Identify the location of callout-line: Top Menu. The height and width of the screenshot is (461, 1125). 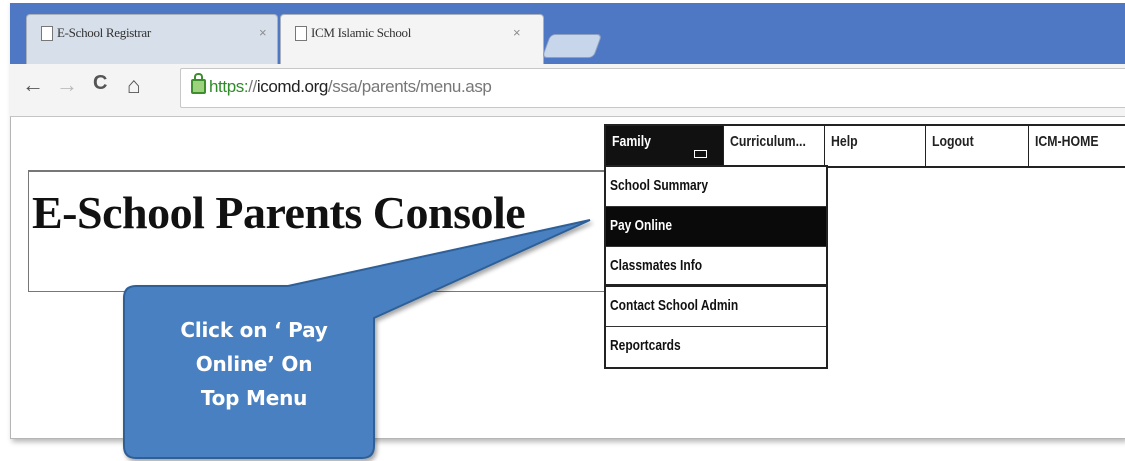
(254, 398).